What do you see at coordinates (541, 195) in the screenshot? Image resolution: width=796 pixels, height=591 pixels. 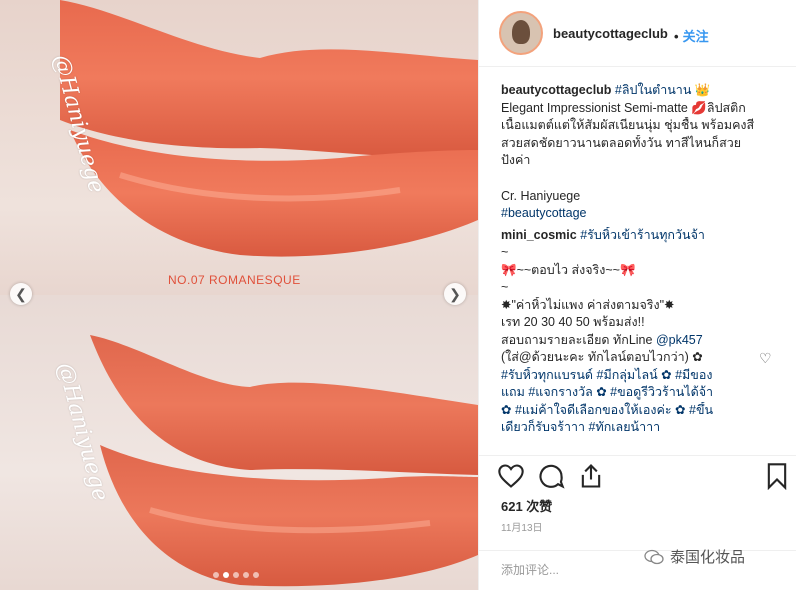 I see `caption-credit: Cr. Haniyuege` at bounding box center [541, 195].